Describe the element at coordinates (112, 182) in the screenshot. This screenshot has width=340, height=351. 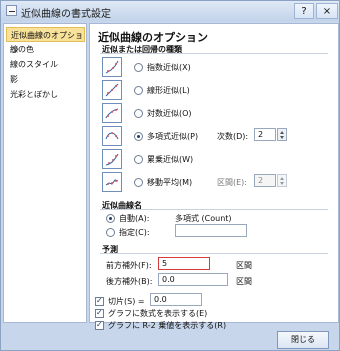
I see `moving-average-icon` at that location.